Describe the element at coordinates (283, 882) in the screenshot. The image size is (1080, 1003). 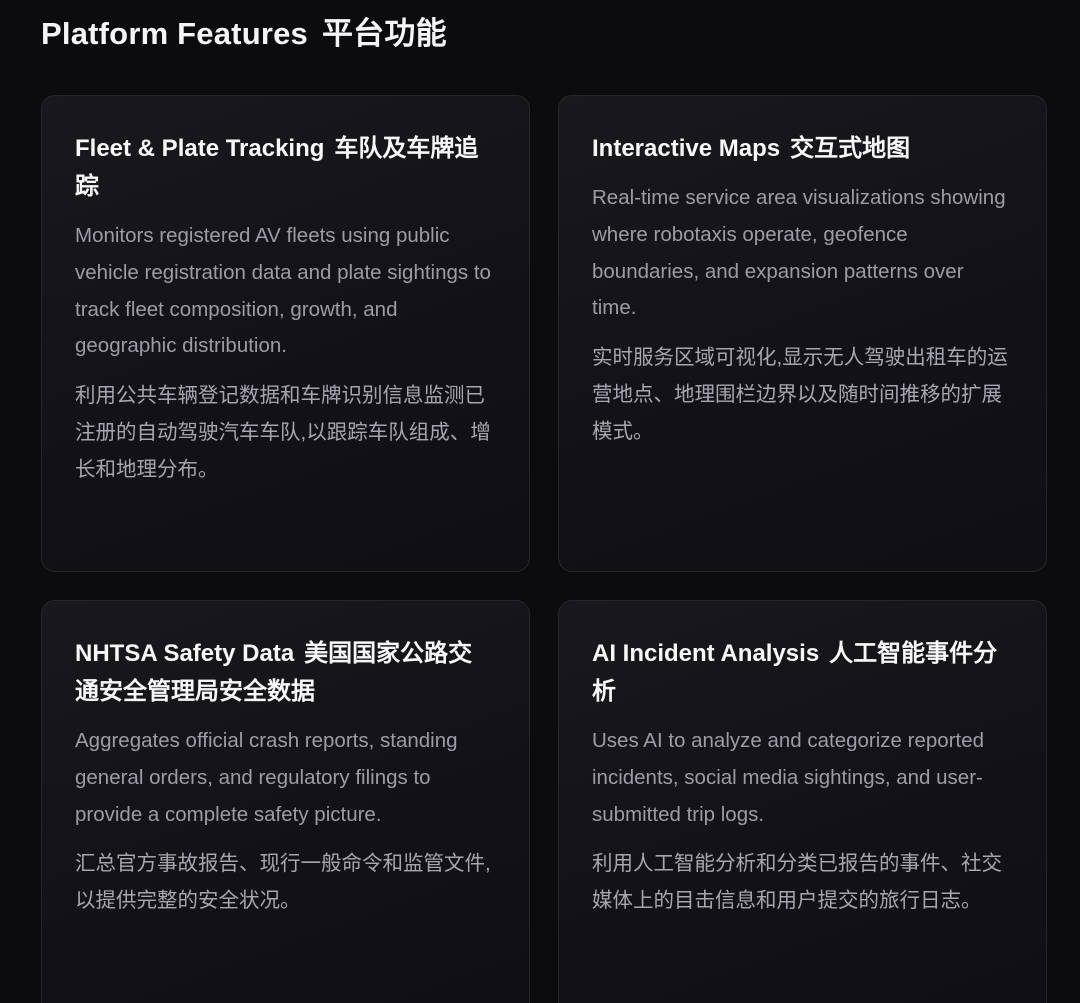
I see `card-description-zh: 汇总官方事故报告、现行一般命令和监管文件,以提供完整的安全状况。` at that location.